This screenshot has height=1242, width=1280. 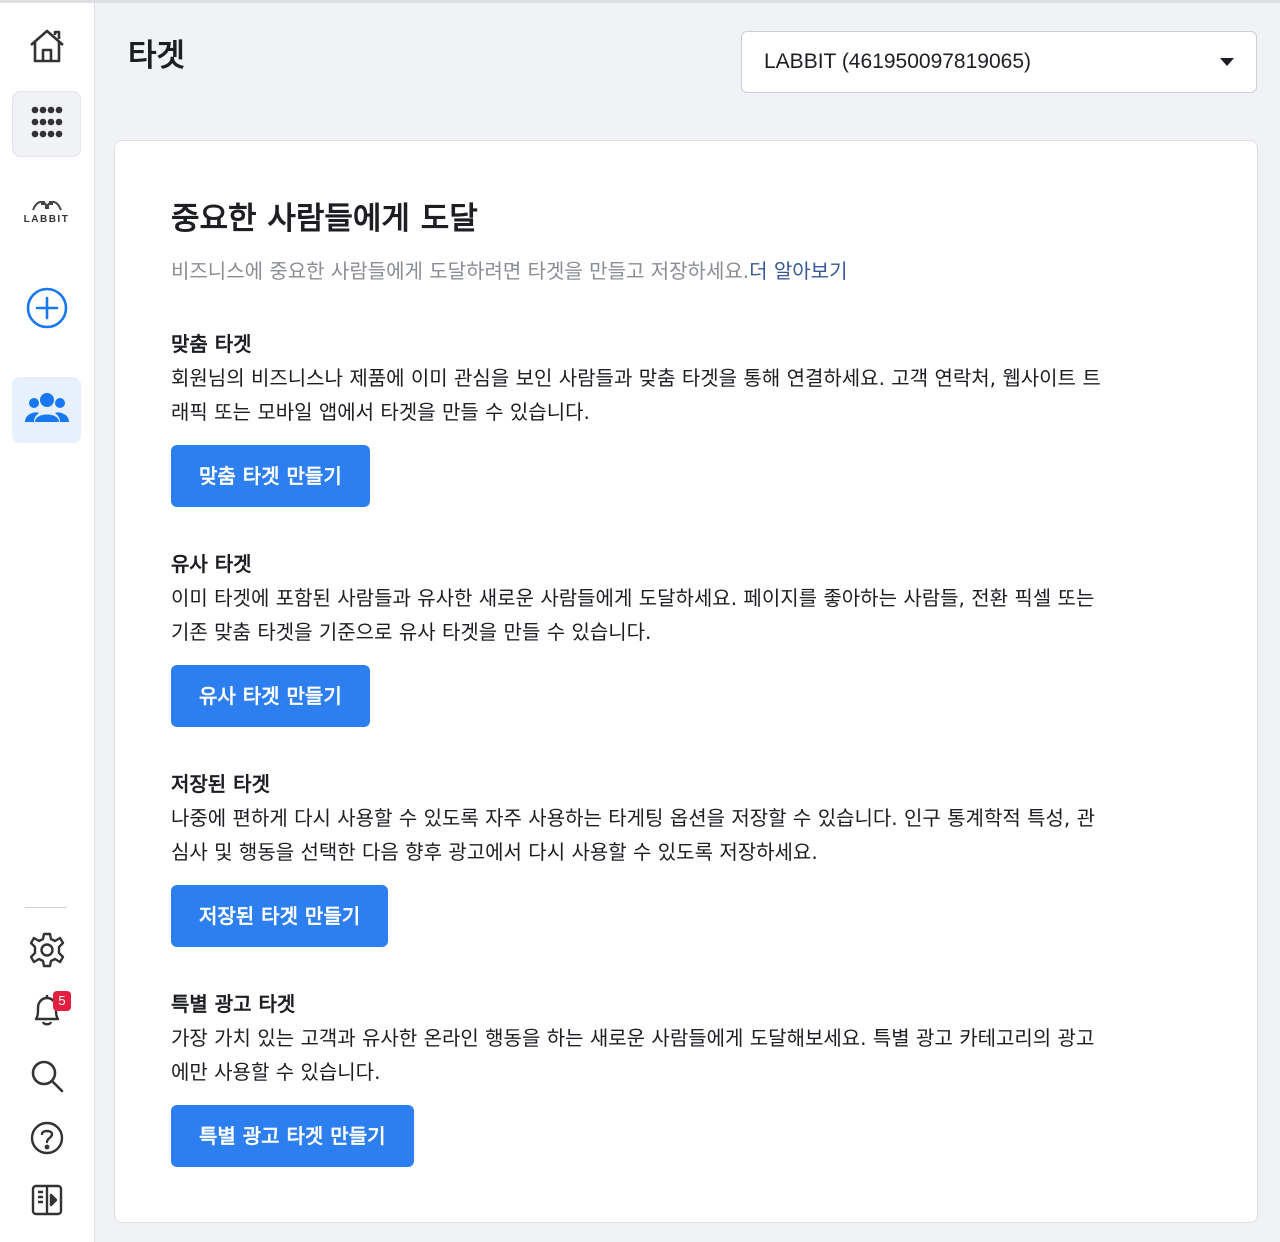 I want to click on help-icon, so click(x=47, y=1140).